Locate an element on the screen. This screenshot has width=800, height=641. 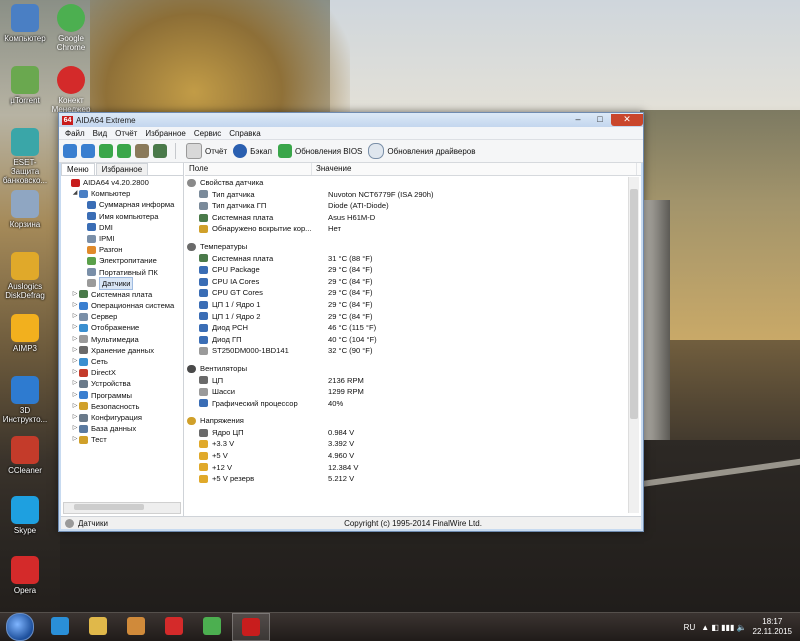
table-row: Системная плата Asus H61M-D is located at coordinates (405, 218).